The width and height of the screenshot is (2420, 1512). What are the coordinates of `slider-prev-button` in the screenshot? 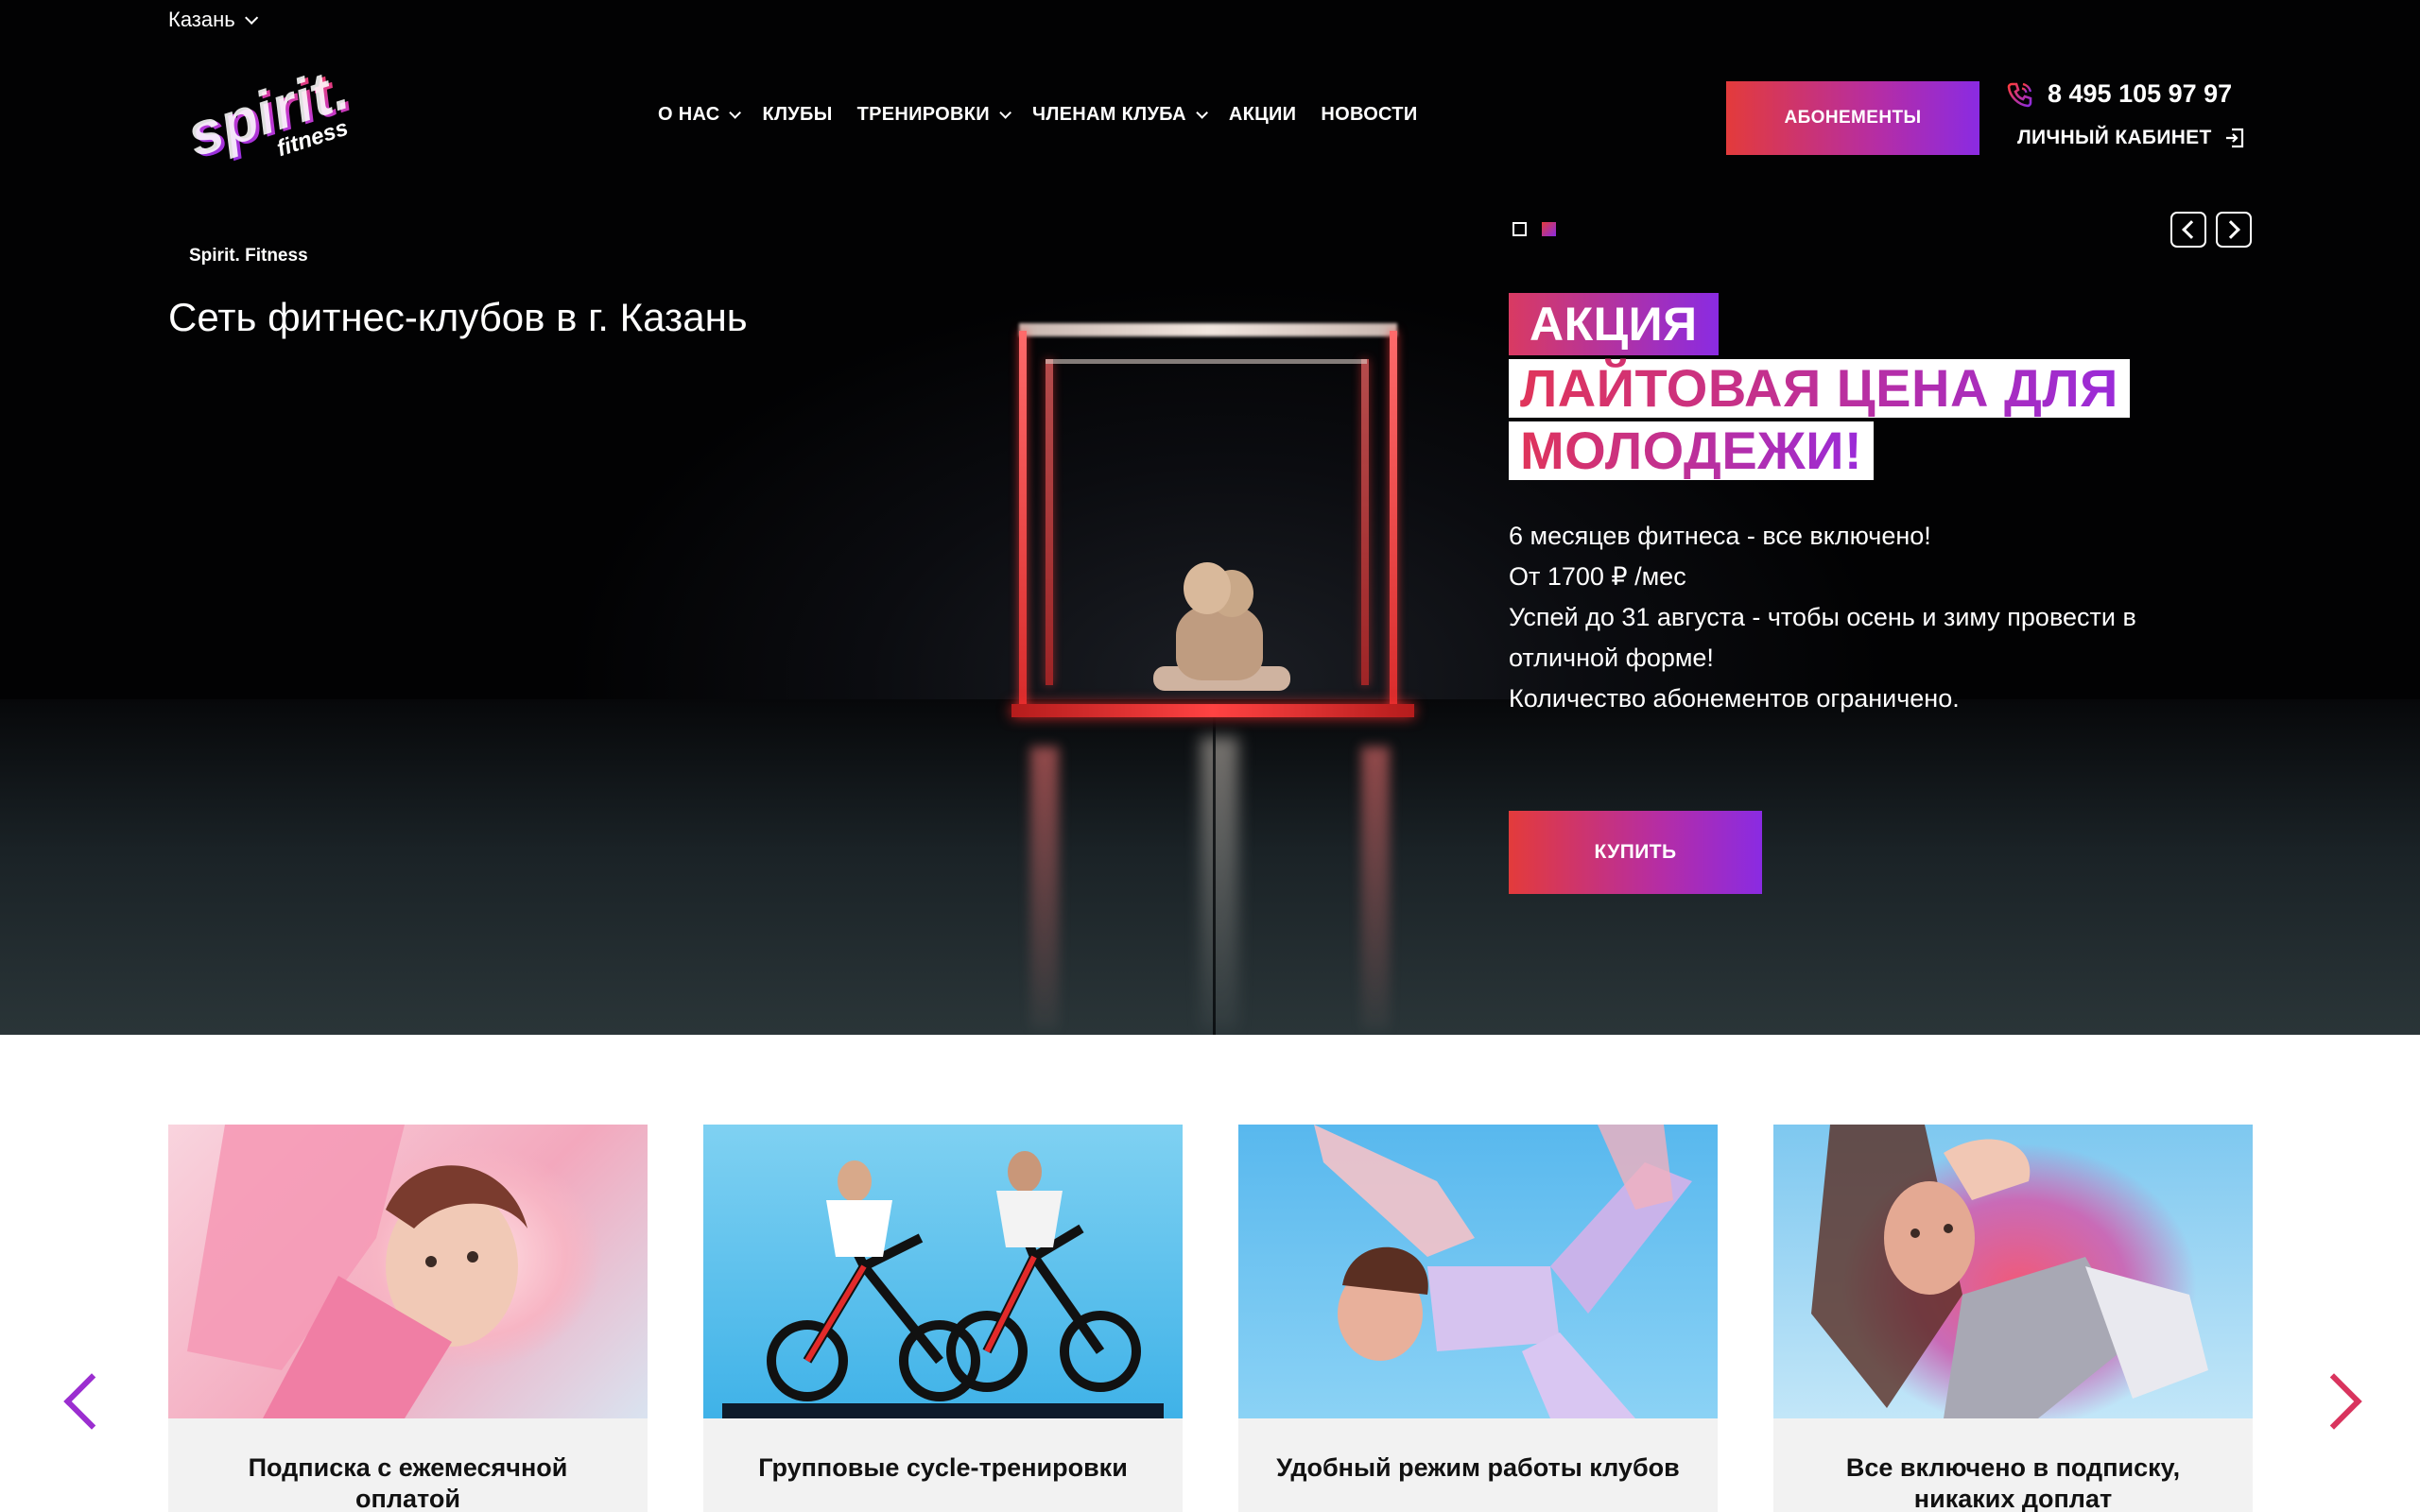 It's located at (2188, 230).